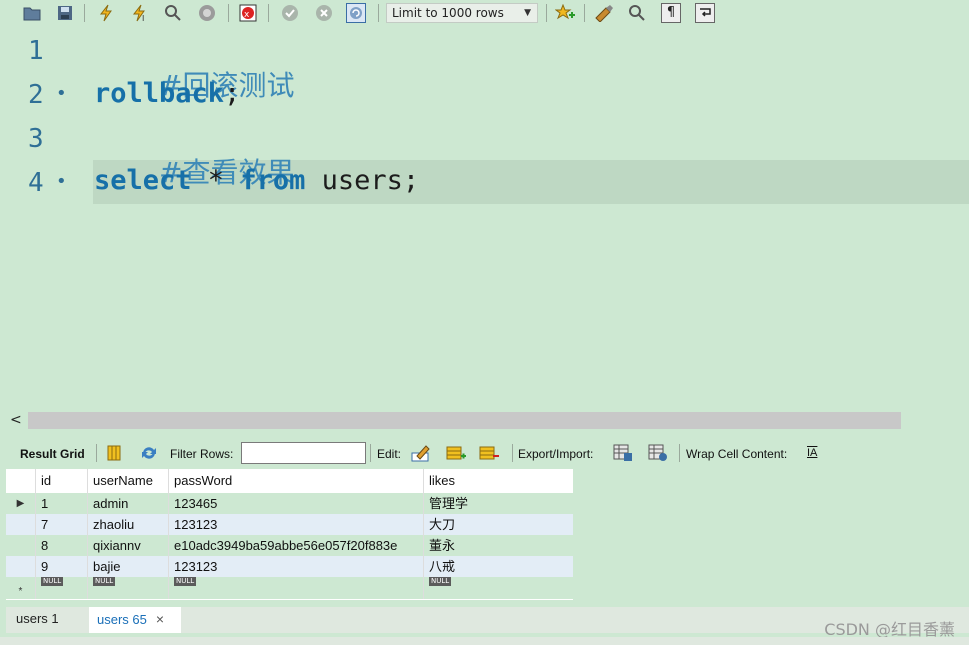 This screenshot has width=969, height=645. Describe the element at coordinates (62, 524) in the screenshot. I see `cell-id: 7` at that location.